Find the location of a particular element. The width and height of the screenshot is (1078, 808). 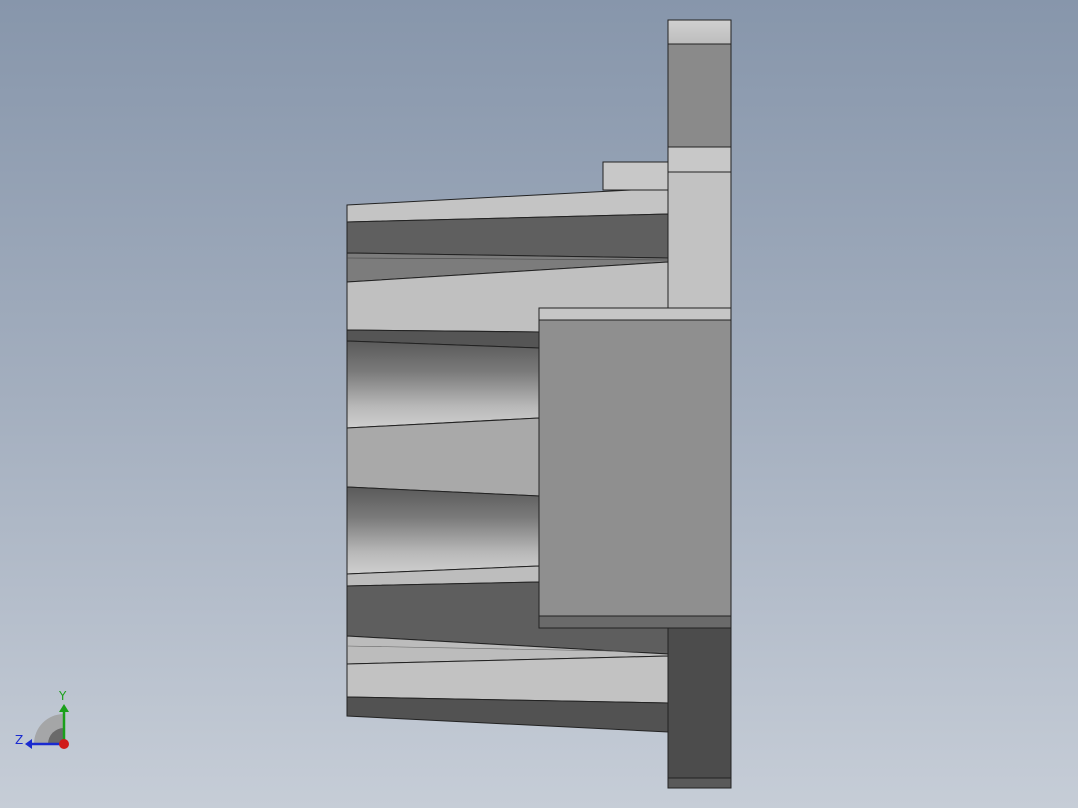

x-axis-dot is located at coordinates (64, 744).